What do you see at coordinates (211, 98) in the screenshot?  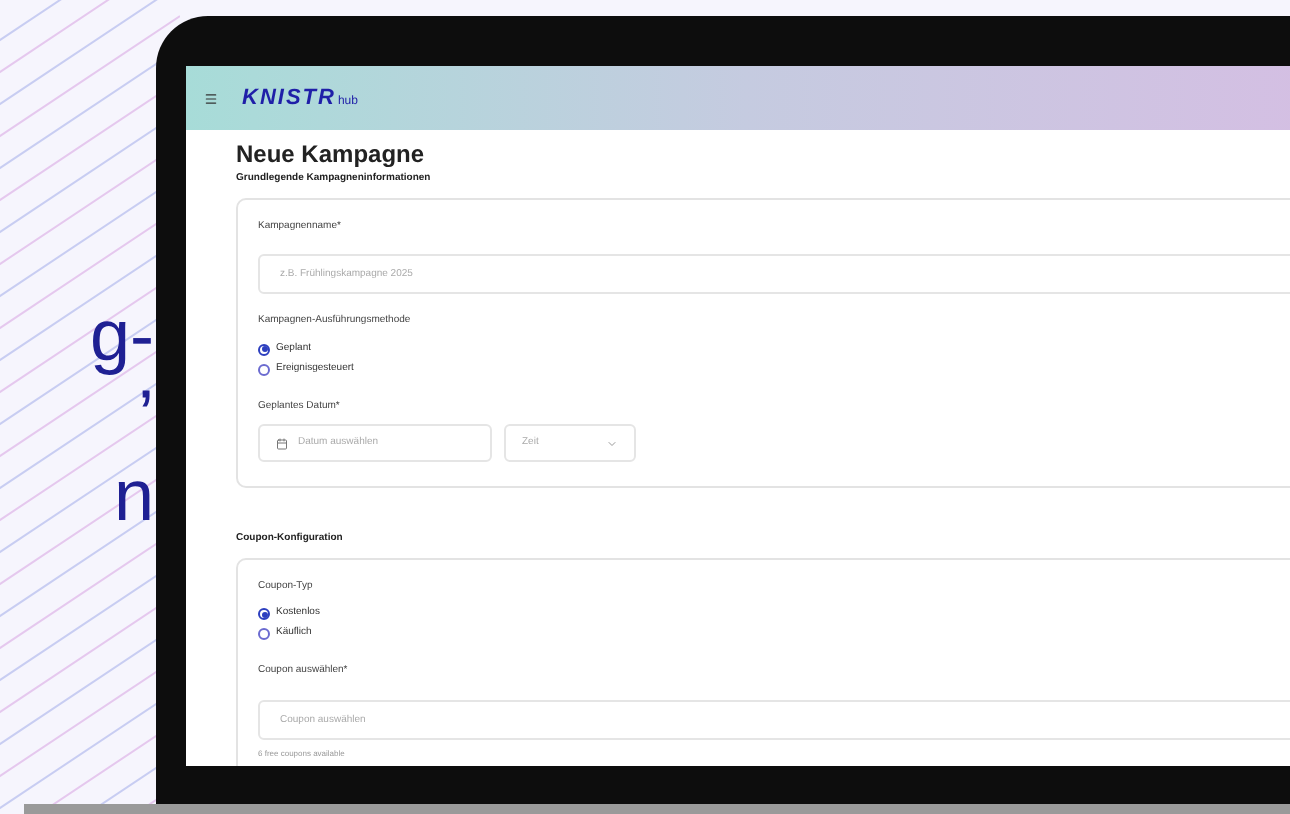 I see `menu-icon` at bounding box center [211, 98].